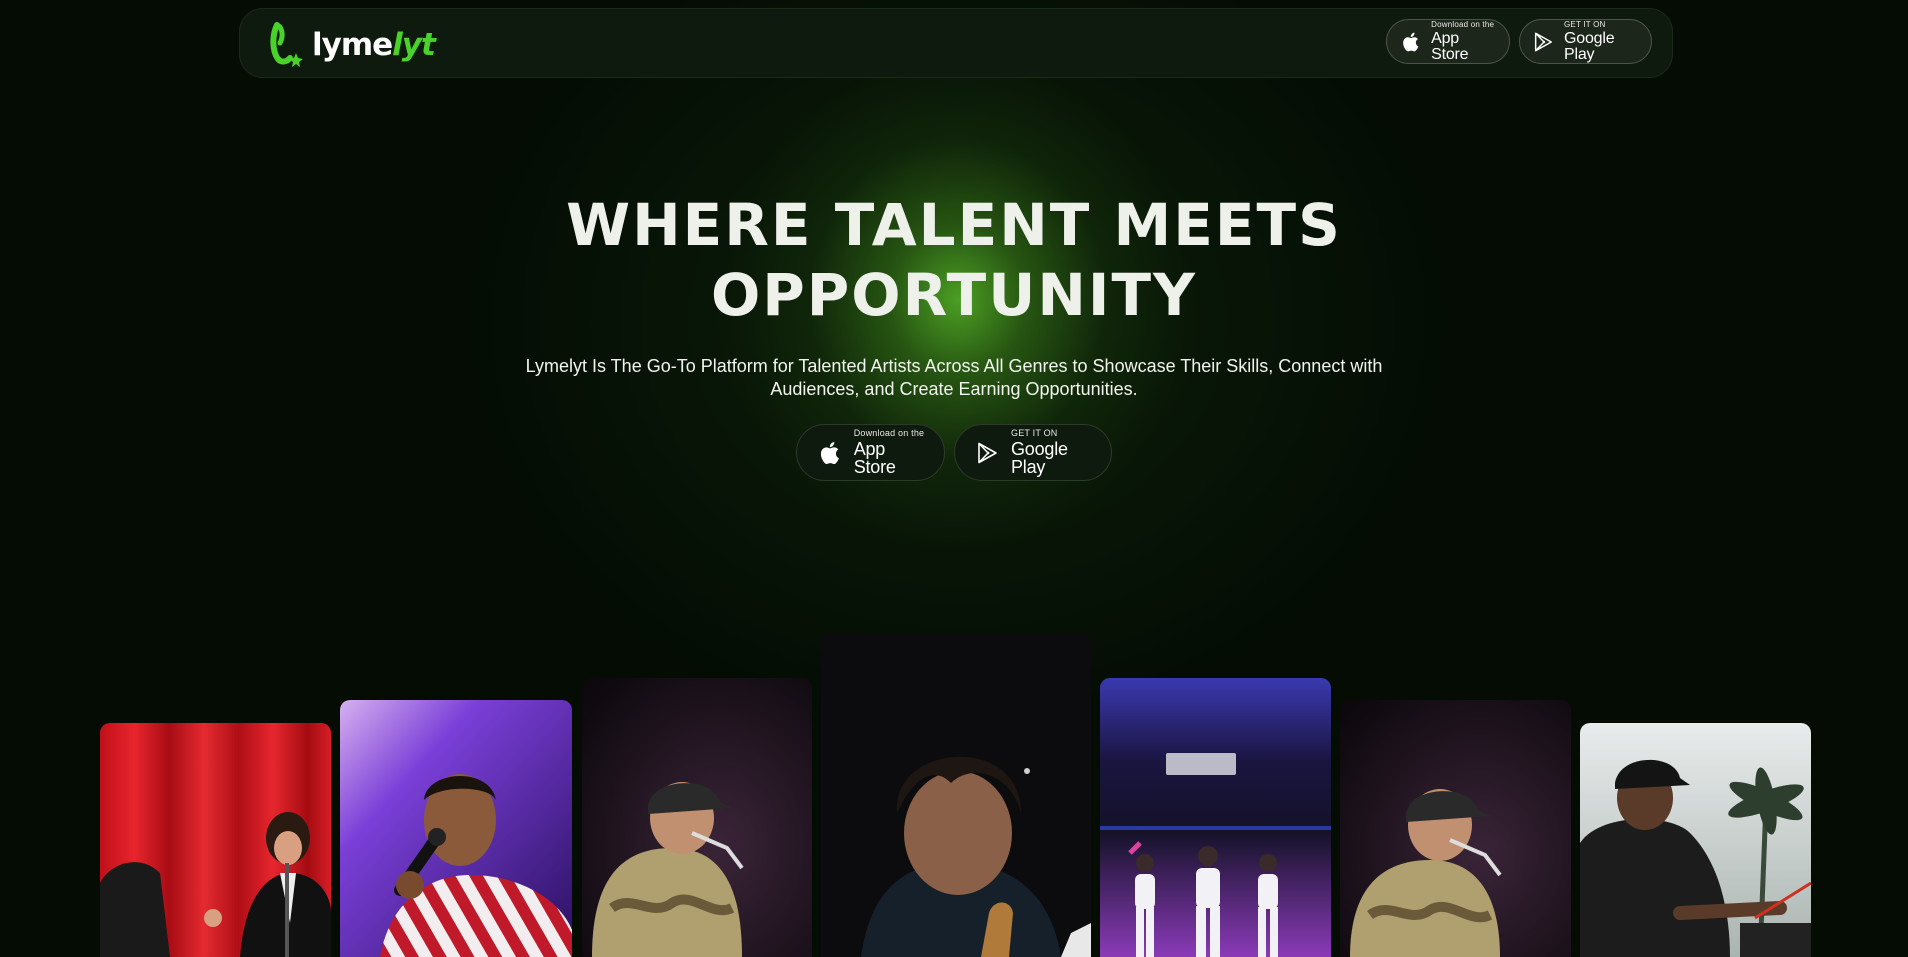 The image size is (1908, 957). I want to click on singer-striped-shirt-image, so click(456, 828).